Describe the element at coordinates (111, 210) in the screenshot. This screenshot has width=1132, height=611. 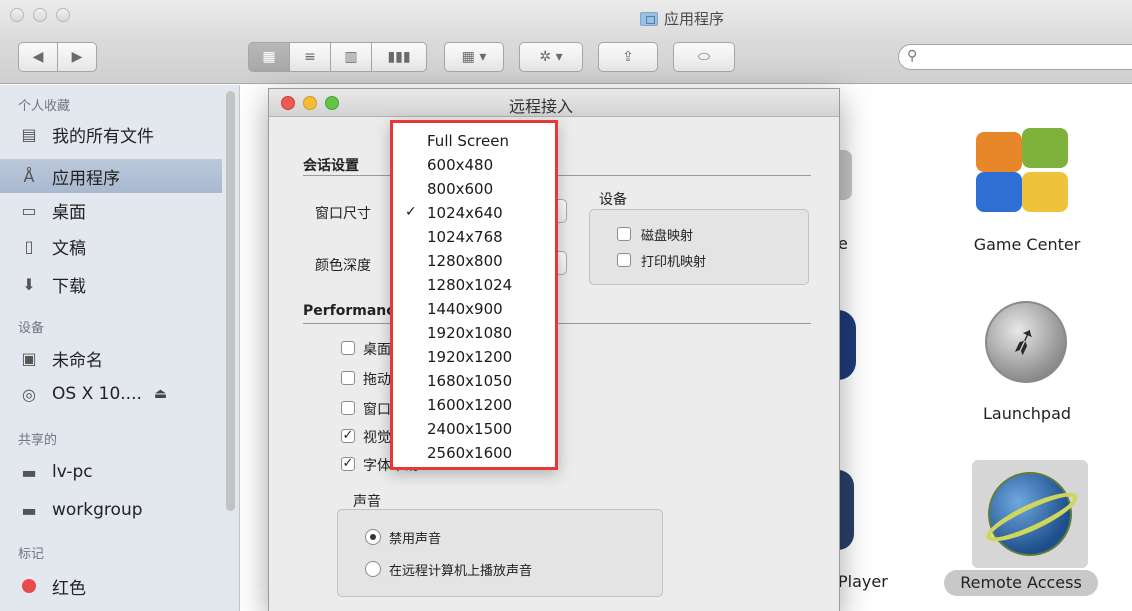
I see `sidebar-item-desktop: ▭ 桌面` at that location.